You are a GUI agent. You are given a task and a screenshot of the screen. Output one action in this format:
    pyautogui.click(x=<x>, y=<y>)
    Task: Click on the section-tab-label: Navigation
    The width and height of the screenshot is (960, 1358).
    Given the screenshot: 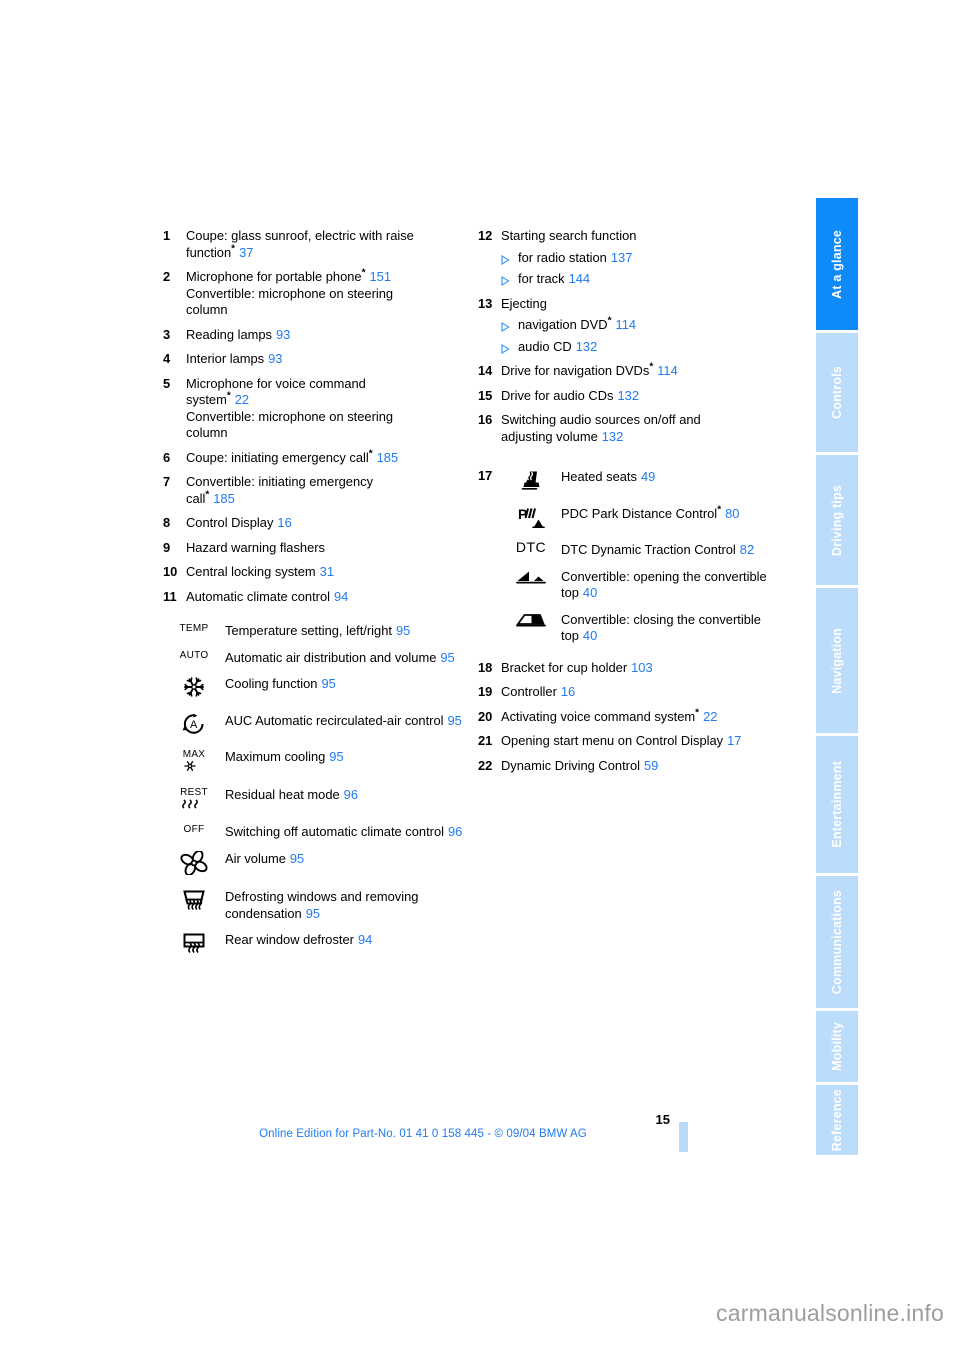 What is the action you would take?
    pyautogui.click(x=836, y=660)
    